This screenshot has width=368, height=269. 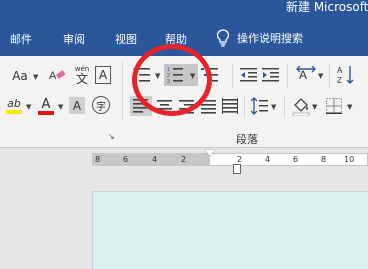 I want to click on tell-me-search: 操作说明搜索, so click(x=259, y=38).